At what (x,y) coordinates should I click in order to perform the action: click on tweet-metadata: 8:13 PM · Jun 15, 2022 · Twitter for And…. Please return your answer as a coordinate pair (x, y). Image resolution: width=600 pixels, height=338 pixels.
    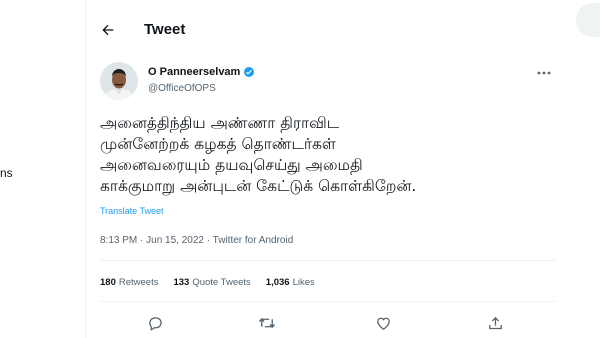
    Looking at the image, I should click on (196, 240).